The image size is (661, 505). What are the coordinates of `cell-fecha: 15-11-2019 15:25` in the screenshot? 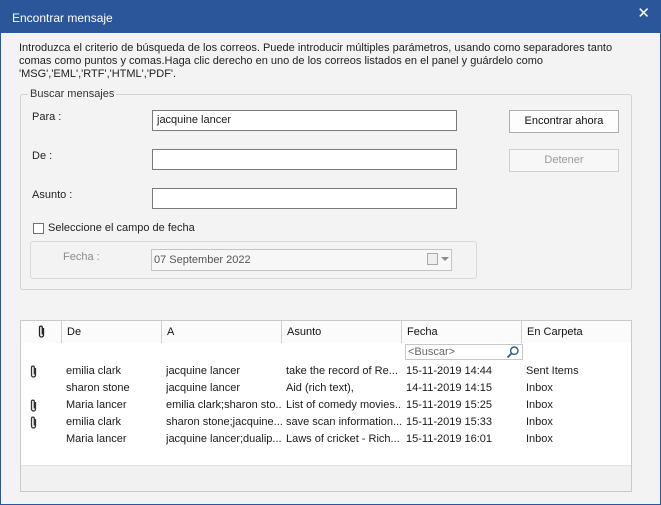 It's located at (449, 405).